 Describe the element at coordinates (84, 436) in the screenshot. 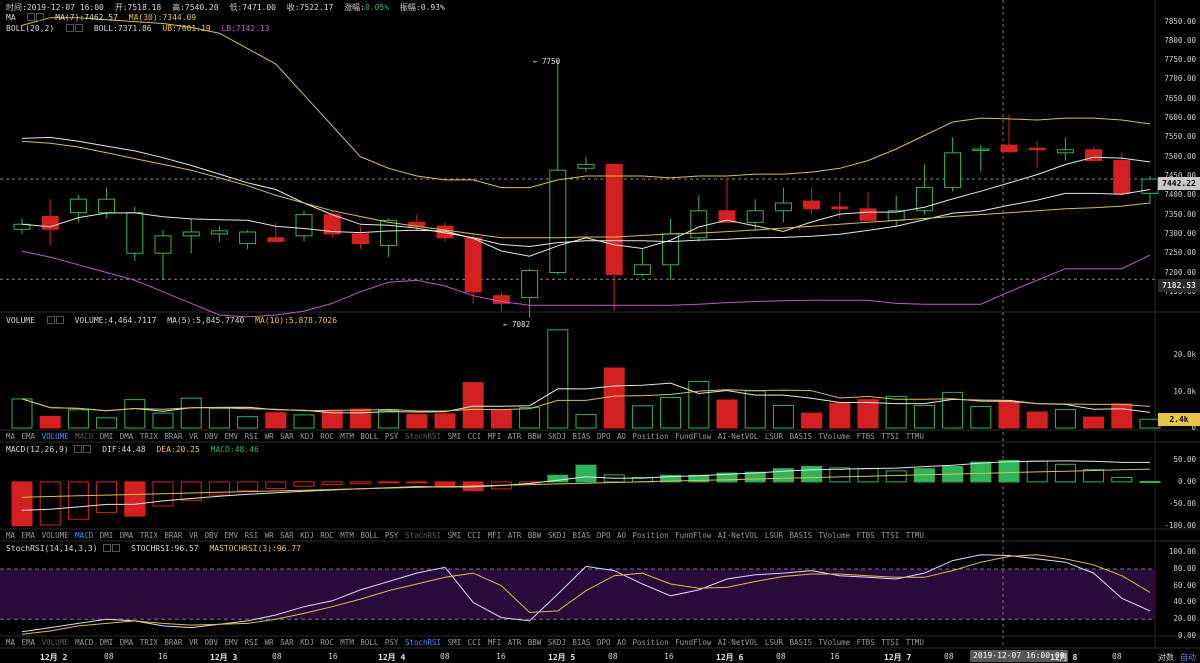

I see `tab-macd: MACD` at that location.